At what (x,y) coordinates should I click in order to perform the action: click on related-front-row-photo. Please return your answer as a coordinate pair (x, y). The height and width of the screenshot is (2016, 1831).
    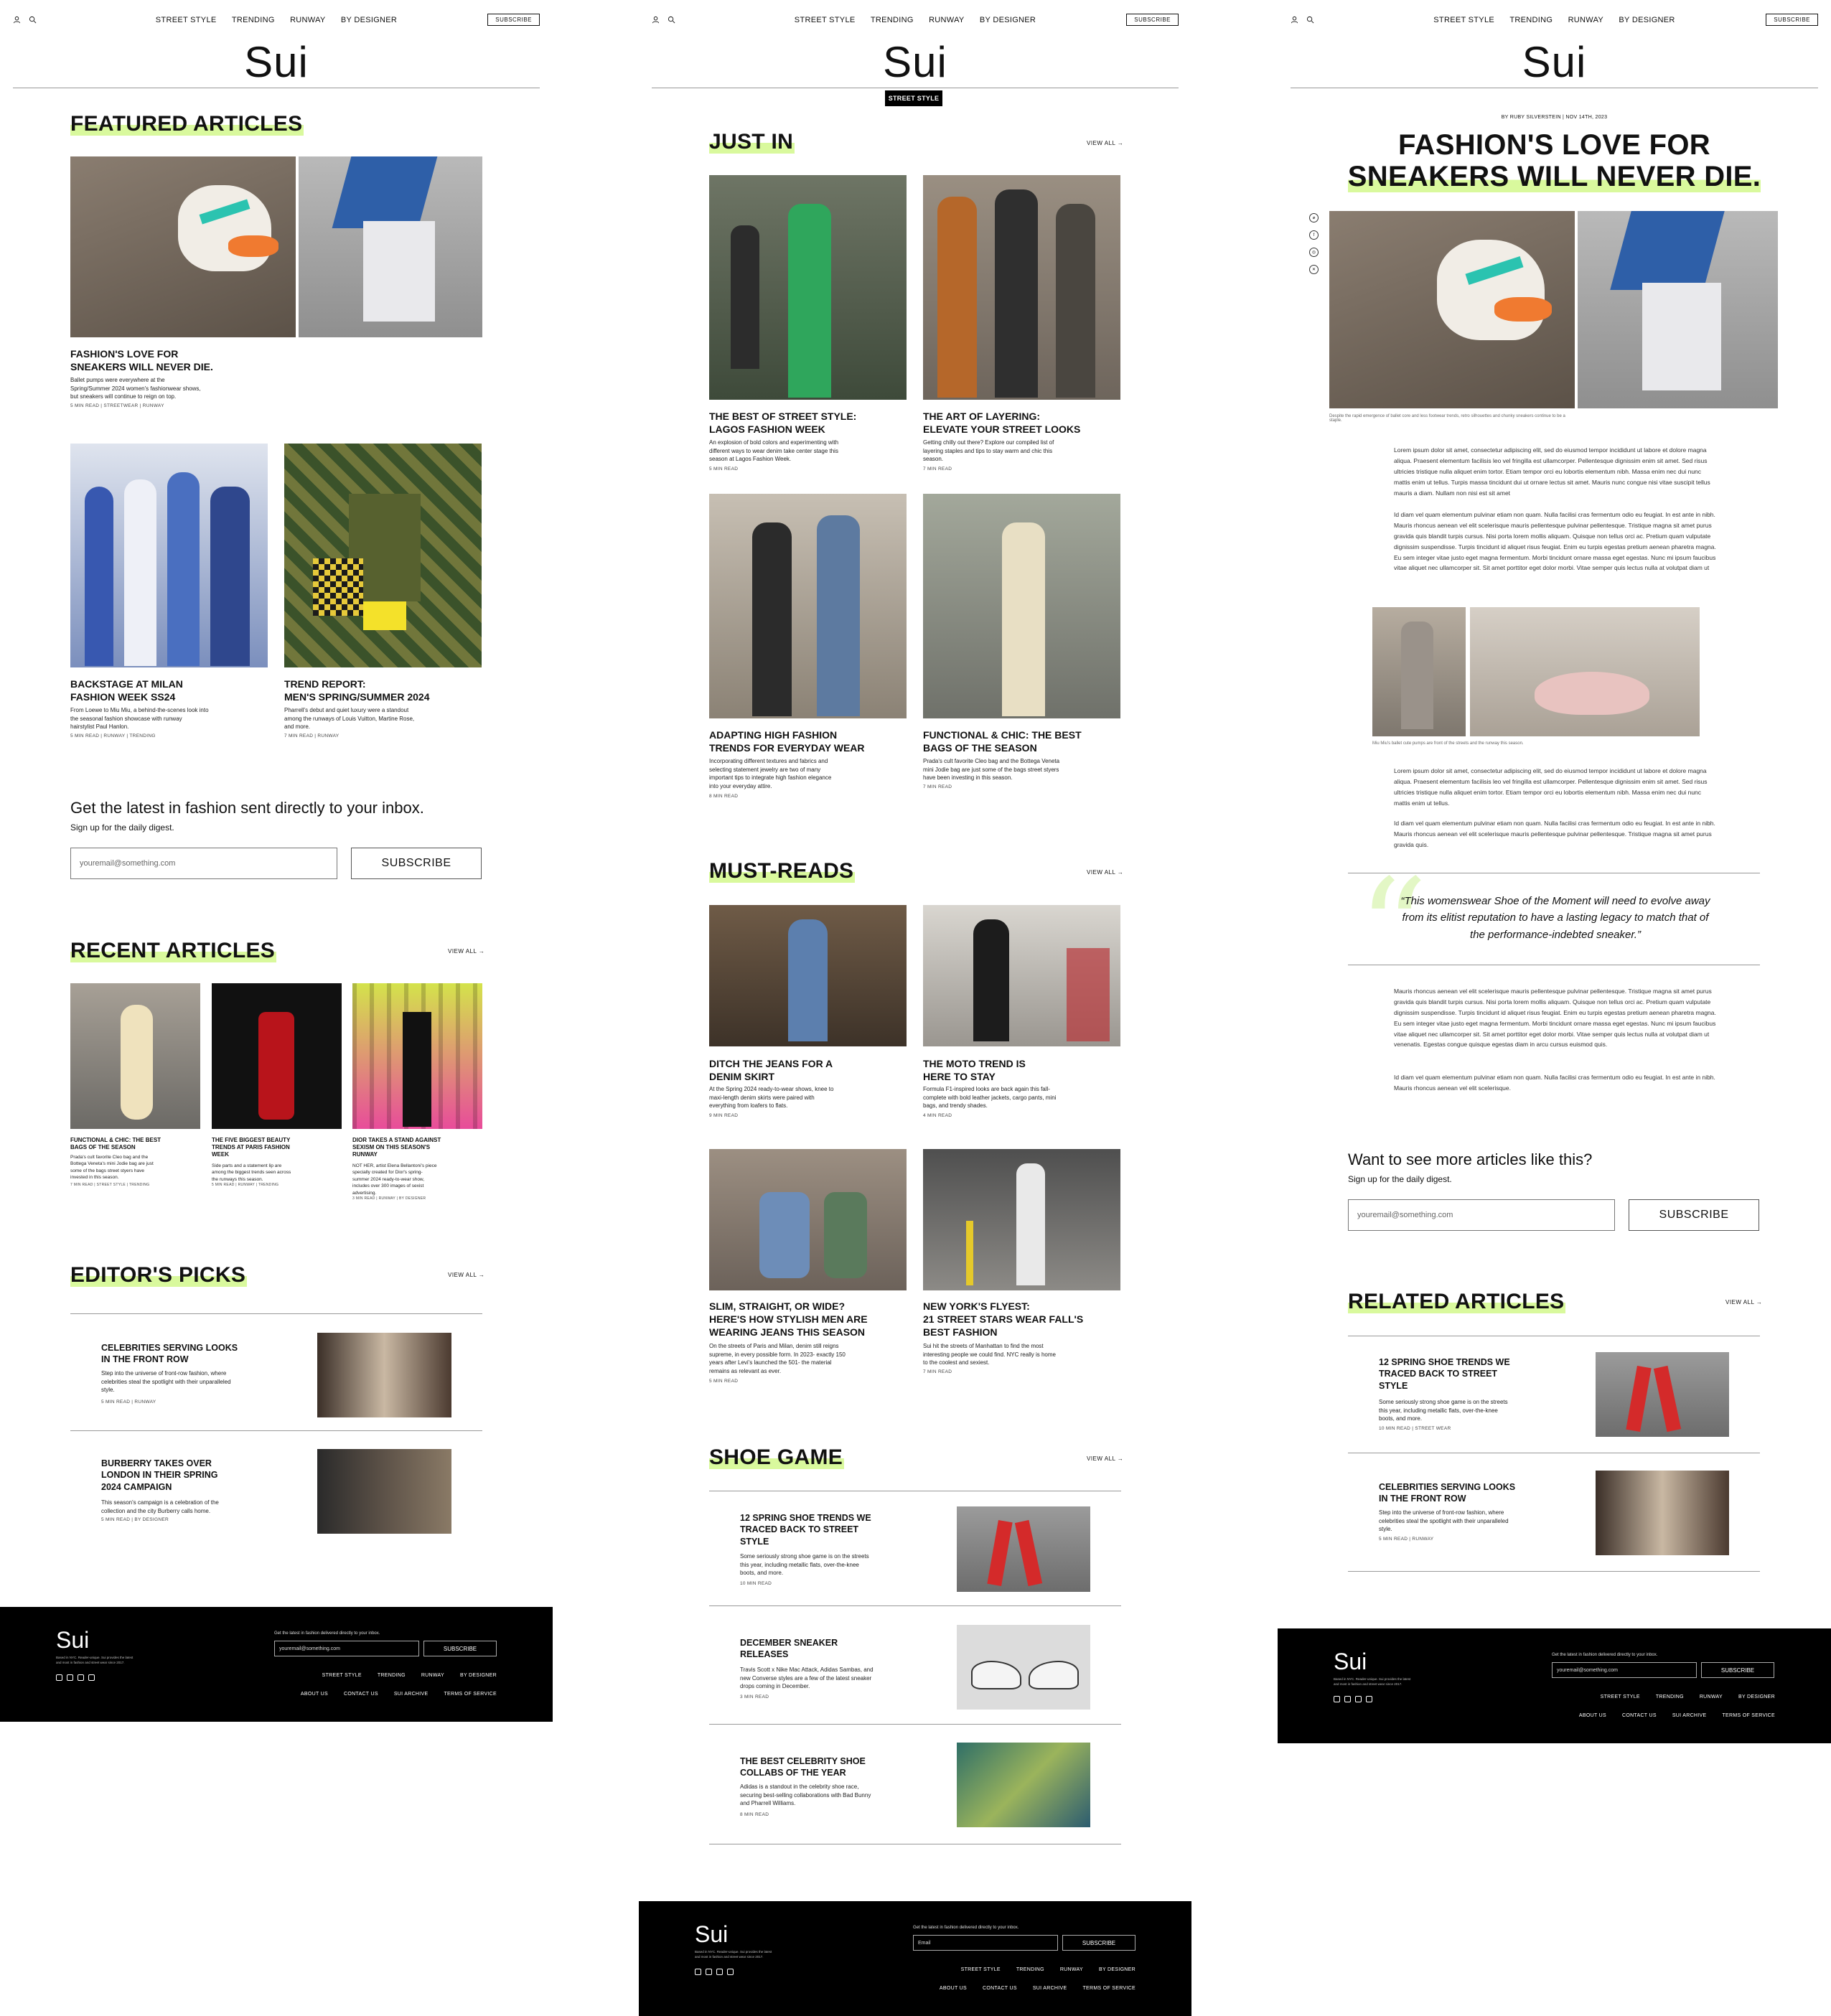
    Looking at the image, I should click on (1662, 1513).